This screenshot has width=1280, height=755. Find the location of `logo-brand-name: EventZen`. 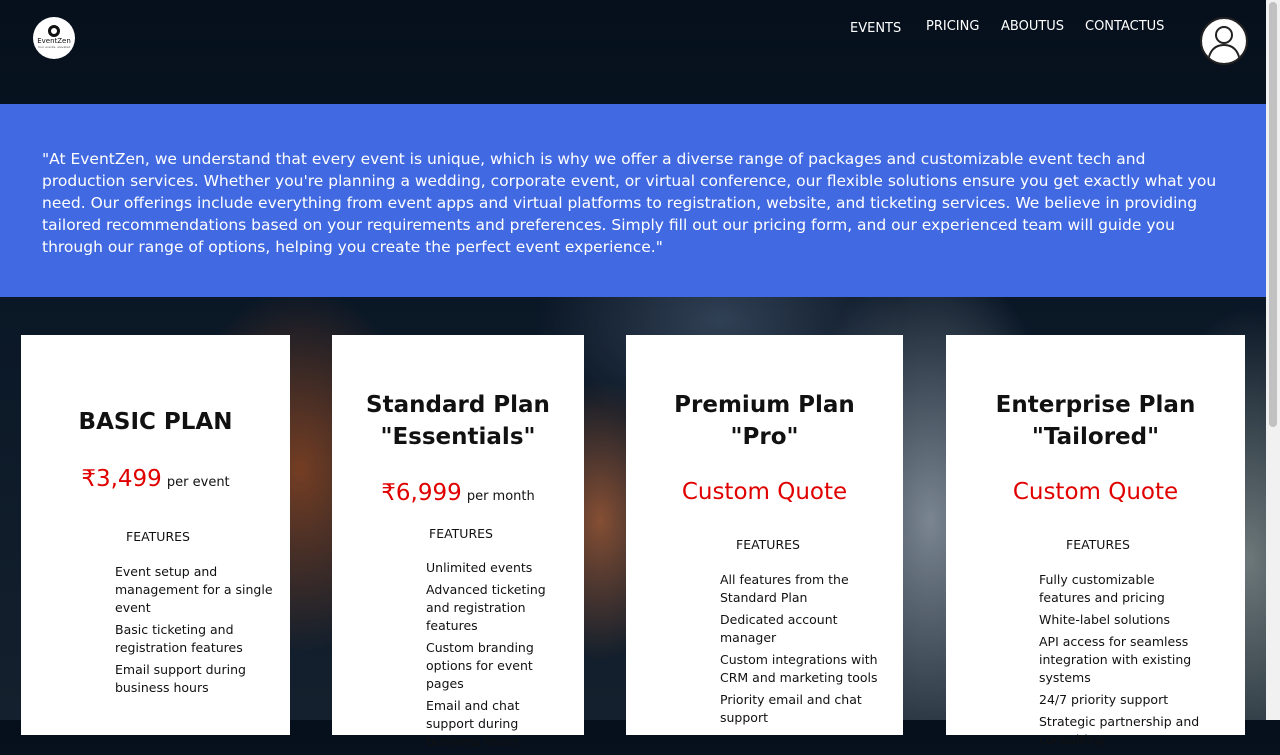

logo-brand-name: EventZen is located at coordinates (54, 41).